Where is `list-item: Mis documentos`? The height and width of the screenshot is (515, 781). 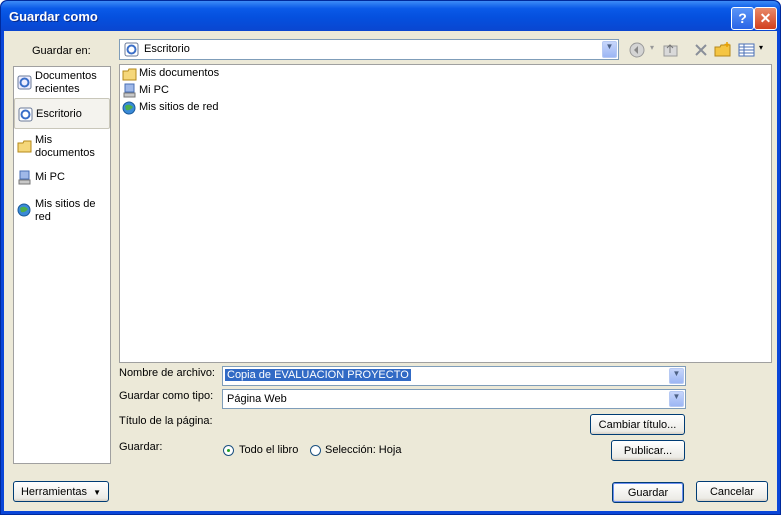
list-item: Mis documentos is located at coordinates (170, 73).